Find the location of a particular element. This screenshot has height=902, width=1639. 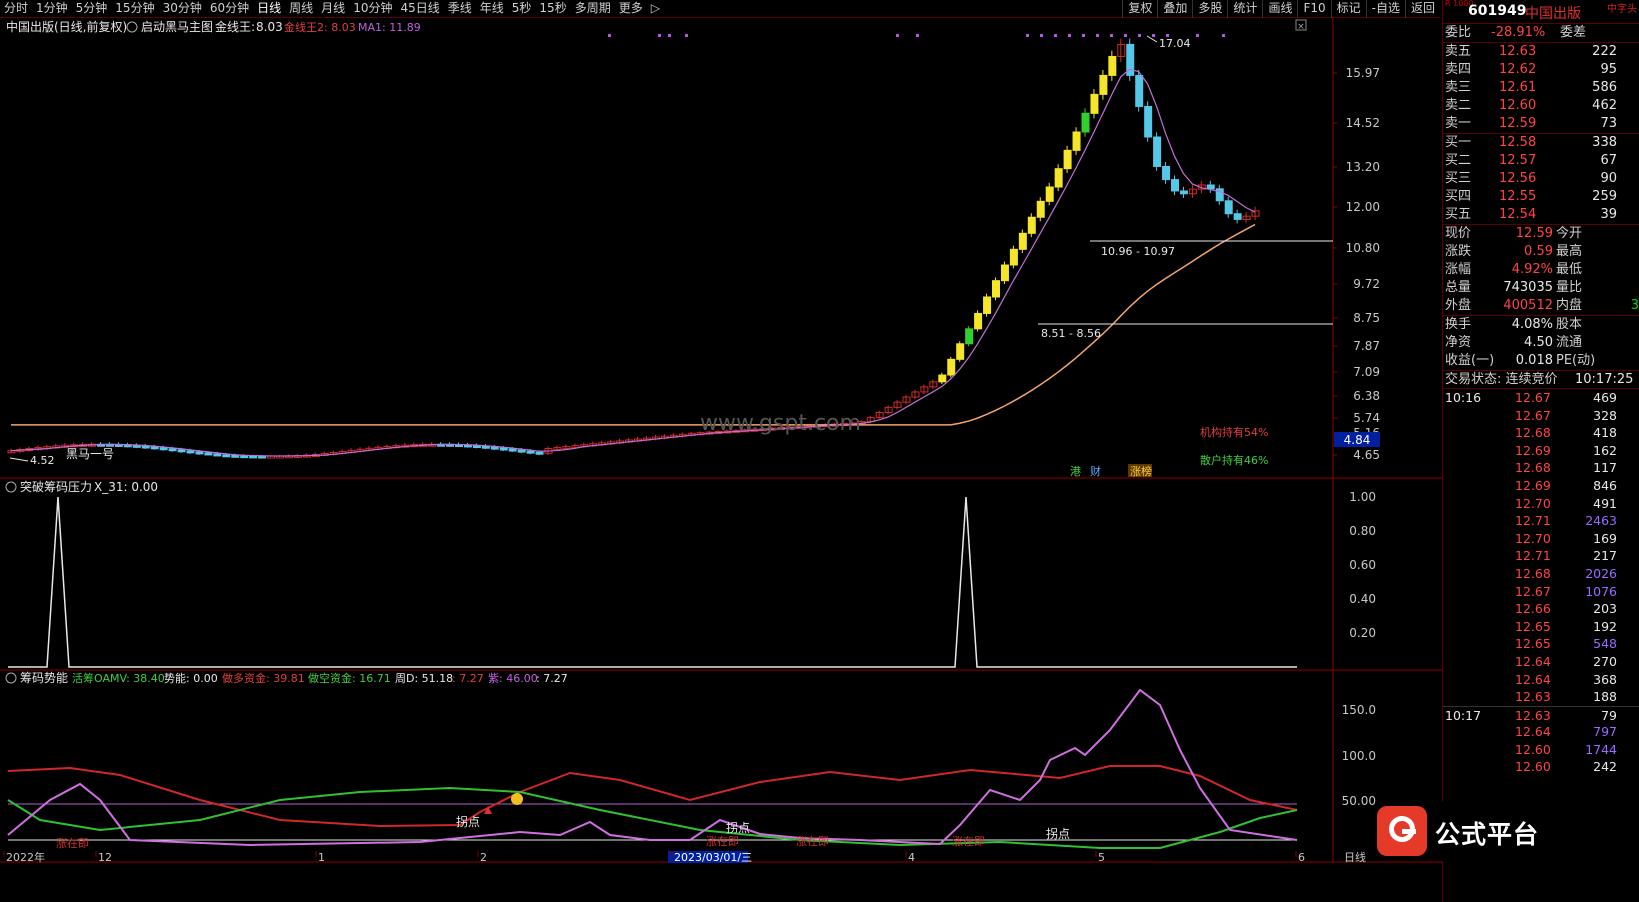

bottom-yaxis-label: 100.0 is located at coordinates (1359, 756).